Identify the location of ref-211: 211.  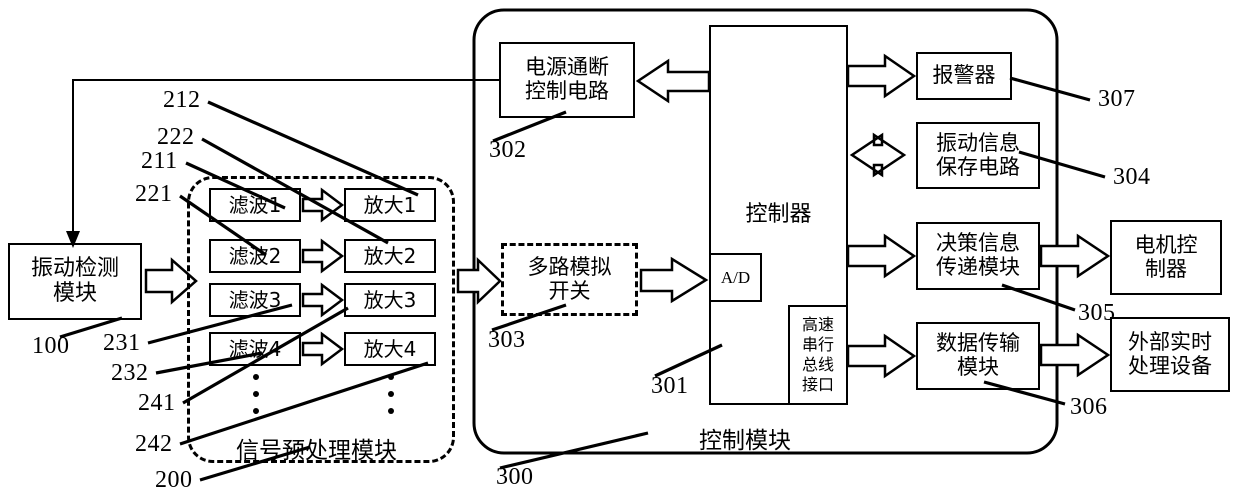
(159, 161).